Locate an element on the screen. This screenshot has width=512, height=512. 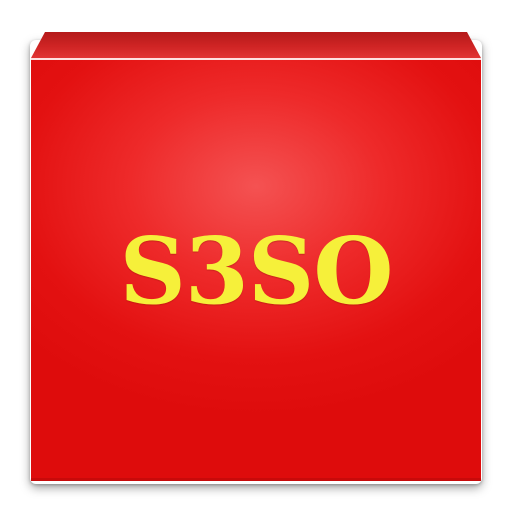
tile-top-bevel is located at coordinates (256, 45).